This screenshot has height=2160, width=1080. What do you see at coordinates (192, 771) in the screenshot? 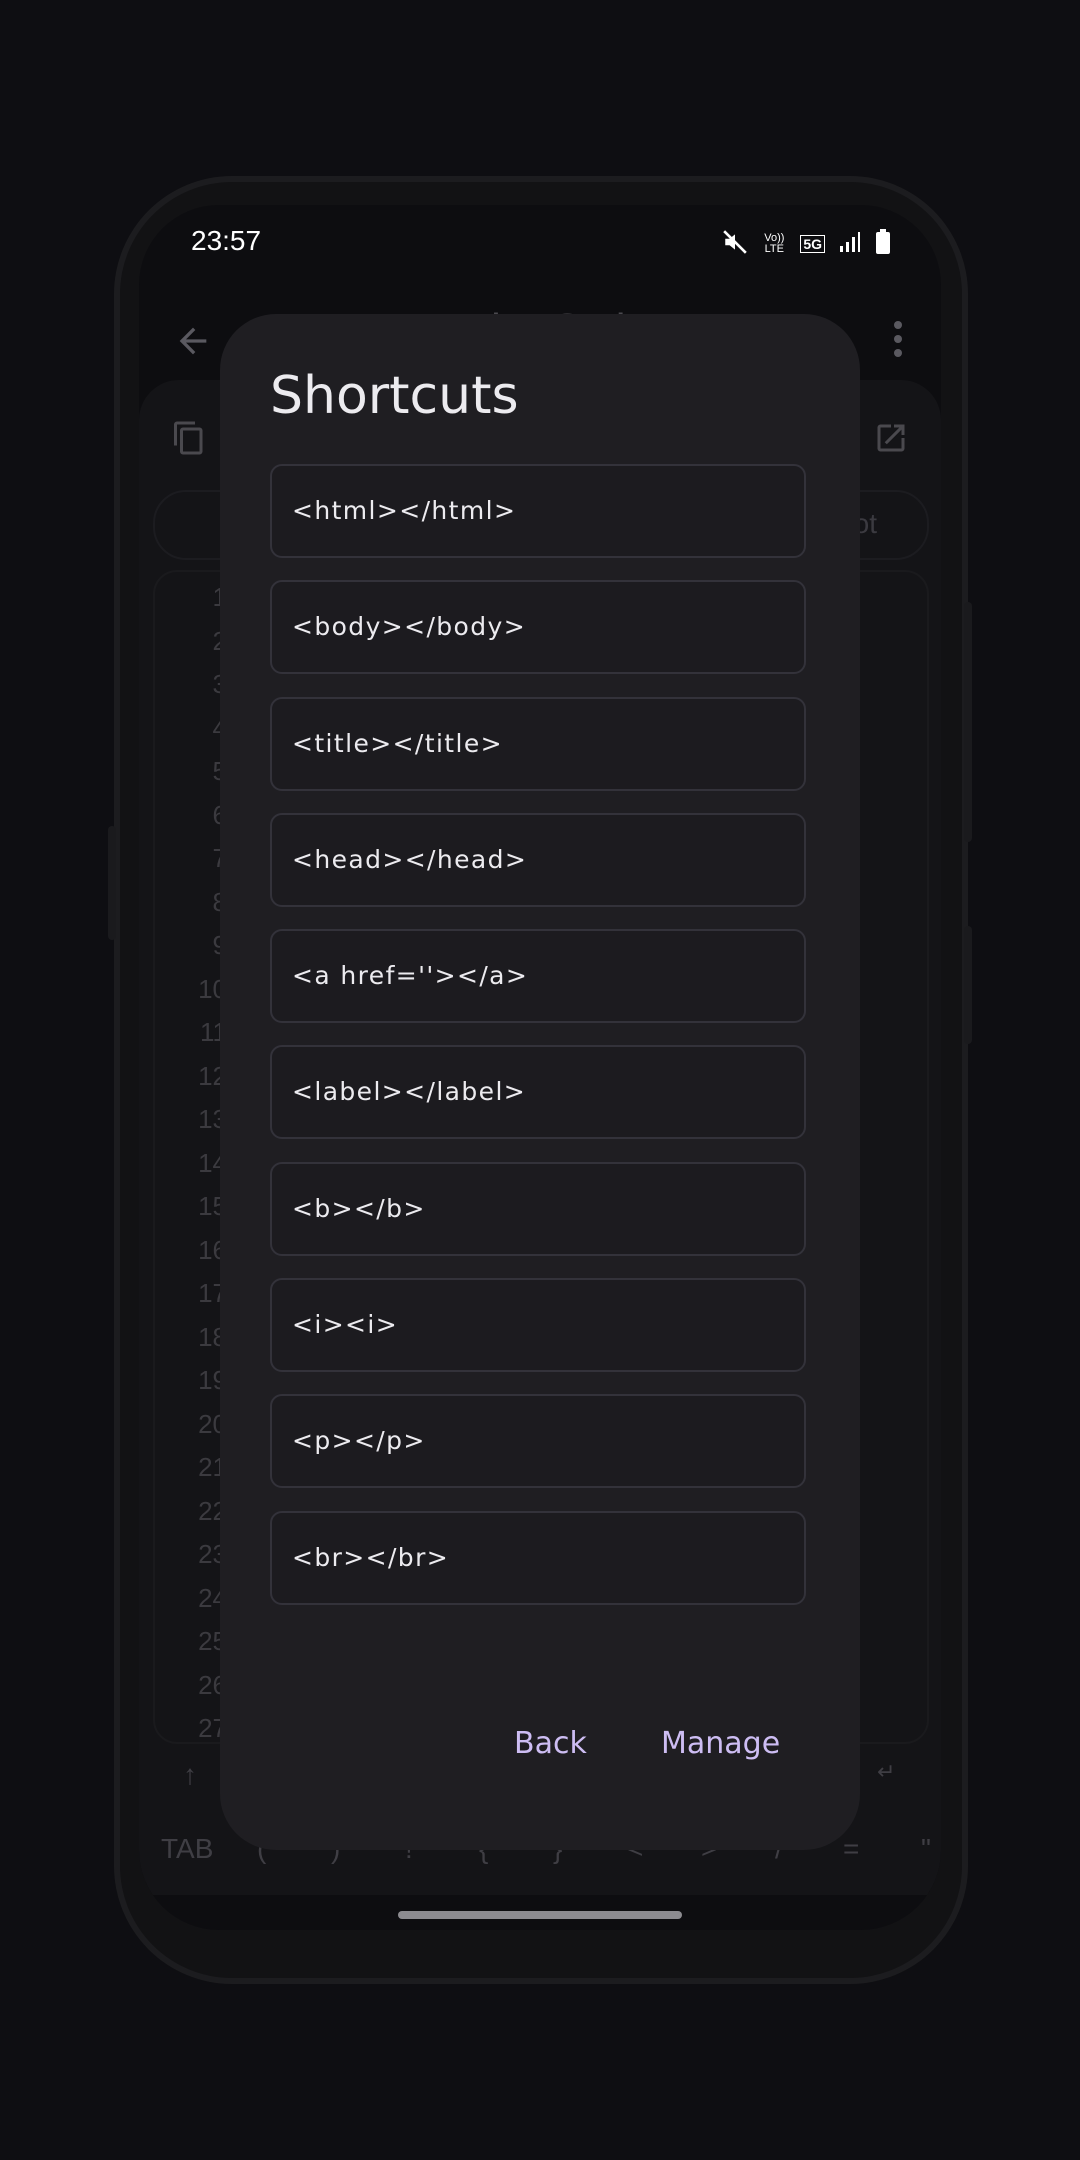
I see `line-number: 5` at bounding box center [192, 771].